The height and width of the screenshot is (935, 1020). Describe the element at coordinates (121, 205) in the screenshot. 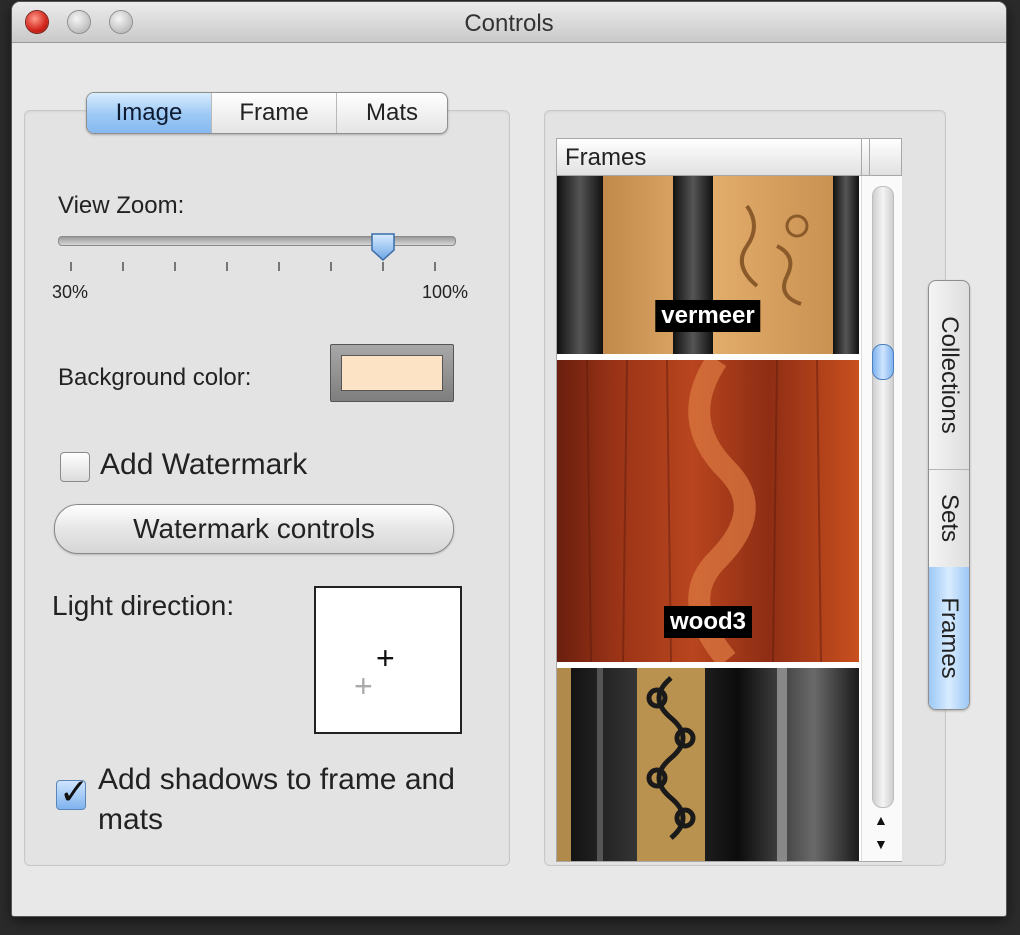

I see `view-zoom-label: View Zoom:` at that location.